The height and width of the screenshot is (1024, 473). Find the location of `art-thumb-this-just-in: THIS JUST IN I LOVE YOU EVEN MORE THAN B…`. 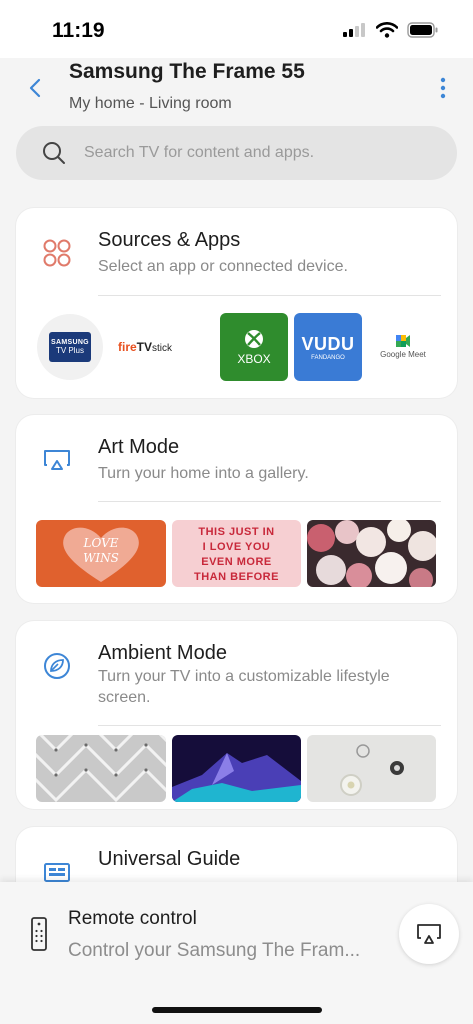

art-thumb-this-just-in: THIS JUST IN I LOVE YOU EVEN MORE THAN B… is located at coordinates (236, 553).